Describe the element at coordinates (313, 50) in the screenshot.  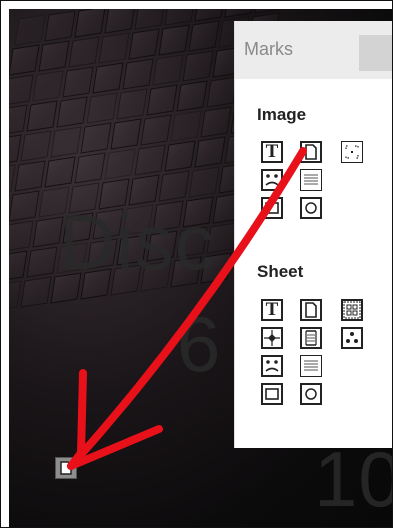
I see `marks-panel-header: Marks` at that location.